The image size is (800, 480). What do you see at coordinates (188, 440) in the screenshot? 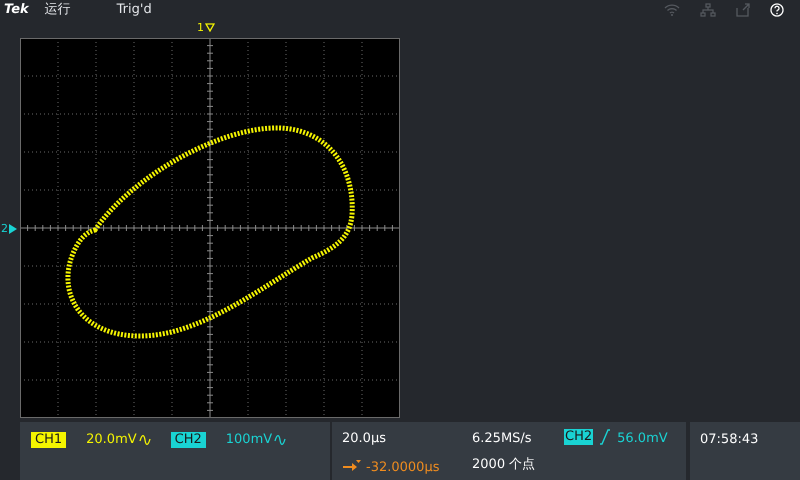
I see `channel-label: CH2` at bounding box center [188, 440].